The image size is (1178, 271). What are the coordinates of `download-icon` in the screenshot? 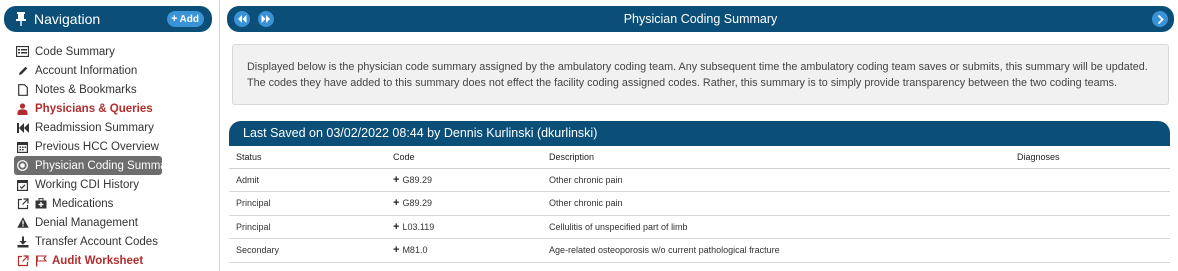 It's located at (22, 242).